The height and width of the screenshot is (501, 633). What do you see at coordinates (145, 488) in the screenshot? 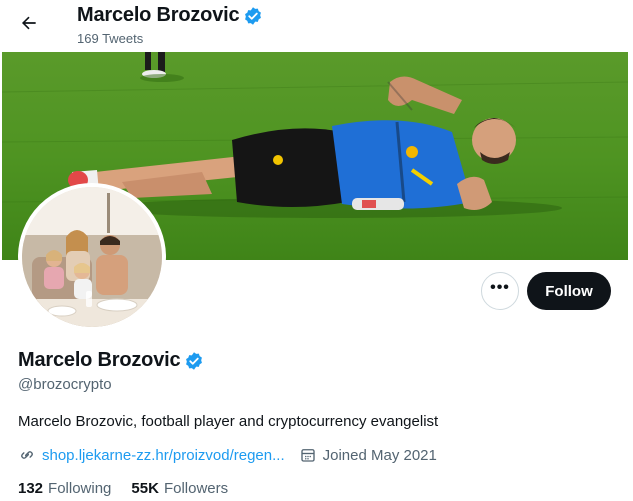
I see `followers-count: 55K` at bounding box center [145, 488].